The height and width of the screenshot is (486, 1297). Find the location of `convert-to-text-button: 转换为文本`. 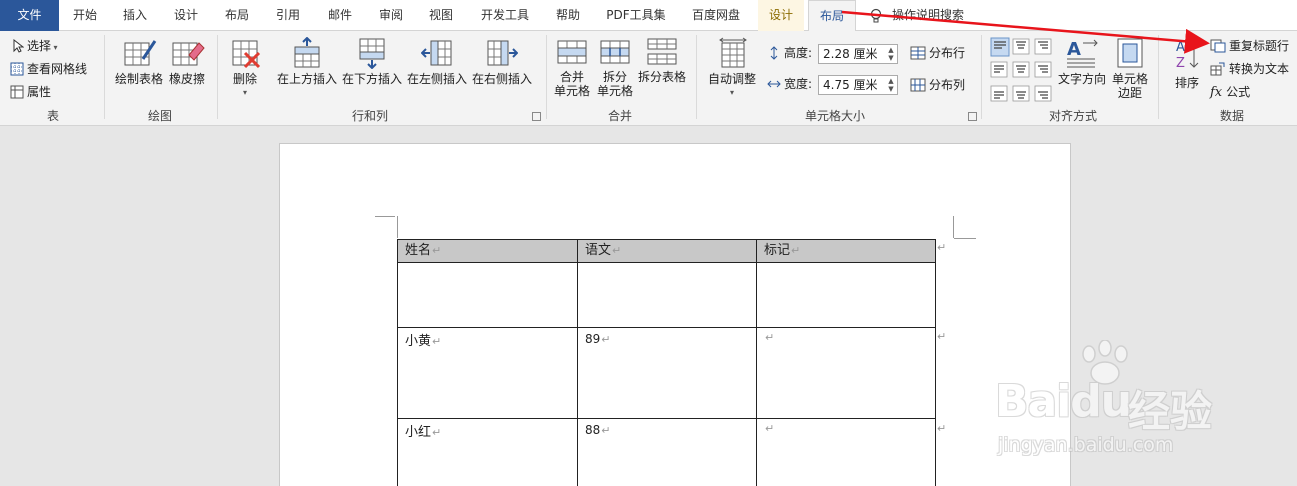

convert-to-text-button: 转换为文本 is located at coordinates (1249, 69).